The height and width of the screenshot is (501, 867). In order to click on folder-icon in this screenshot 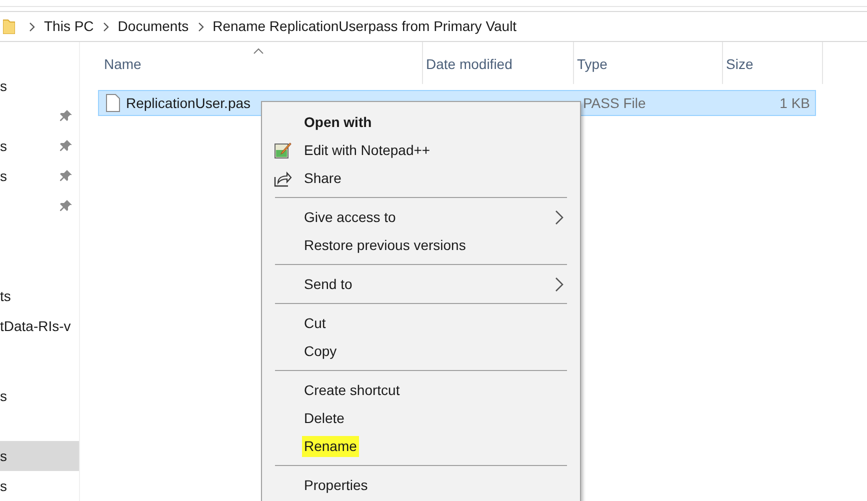, I will do `click(9, 26)`.